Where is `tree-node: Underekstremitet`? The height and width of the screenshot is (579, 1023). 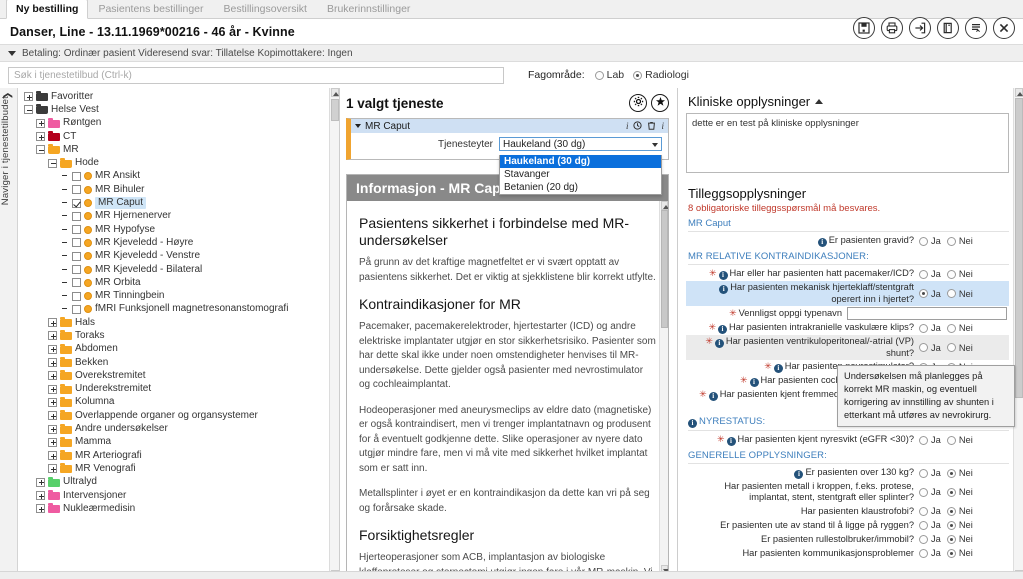 tree-node: Underekstremitet is located at coordinates (173, 389).